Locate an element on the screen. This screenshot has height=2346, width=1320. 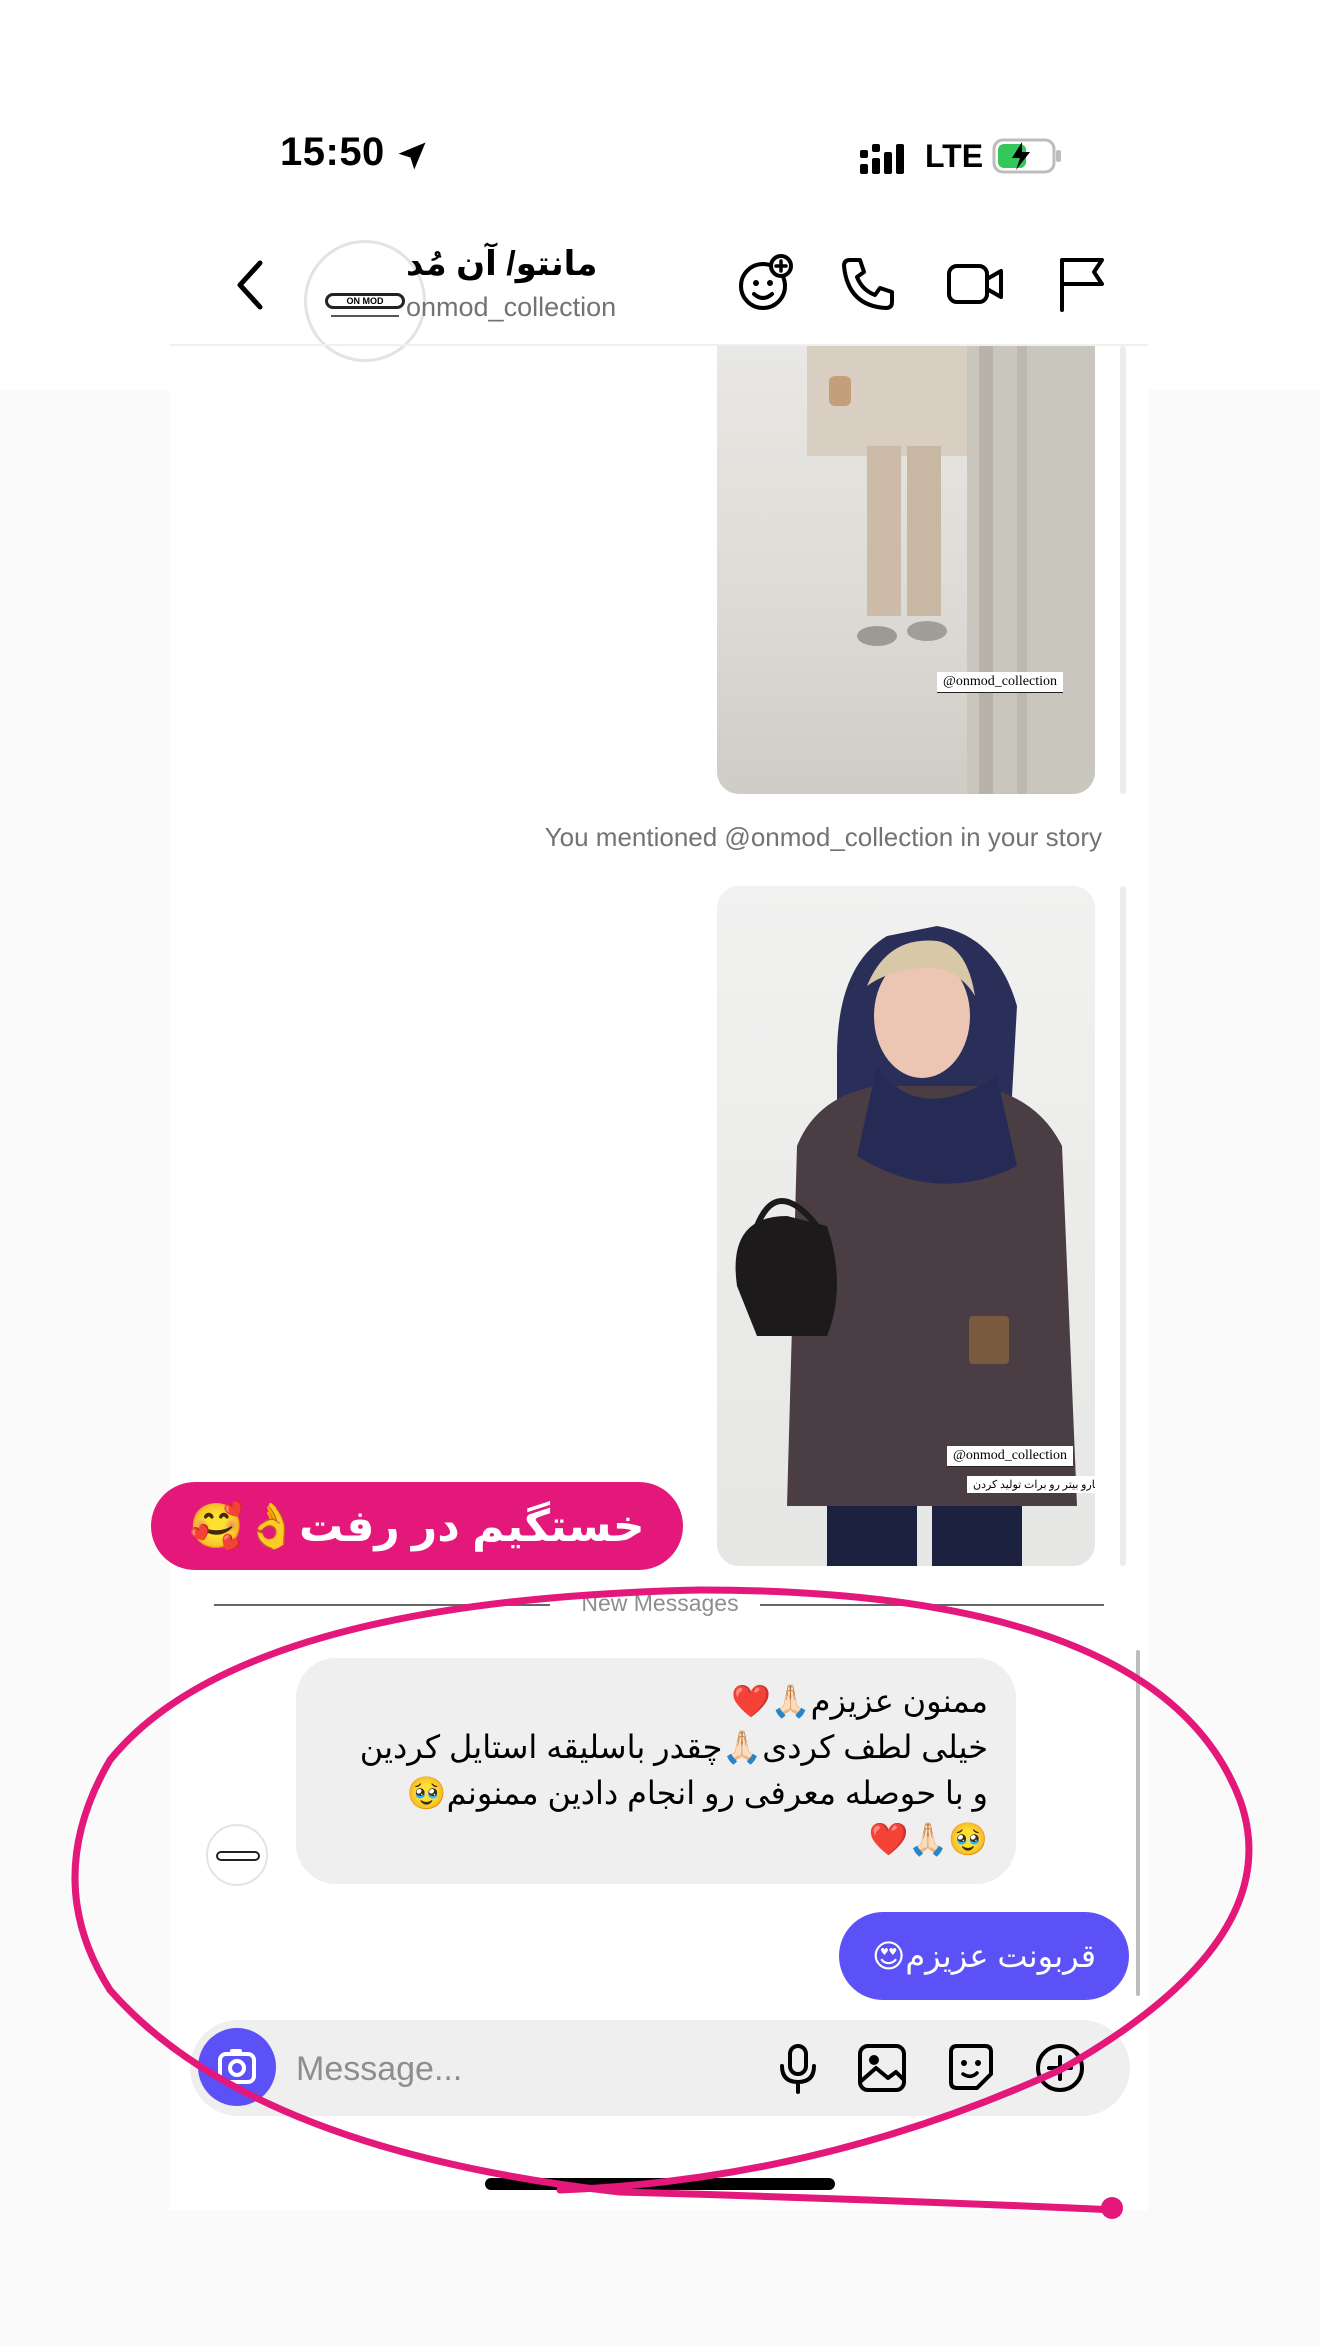
avatar-sticker-icon is located at coordinates (765, 284).